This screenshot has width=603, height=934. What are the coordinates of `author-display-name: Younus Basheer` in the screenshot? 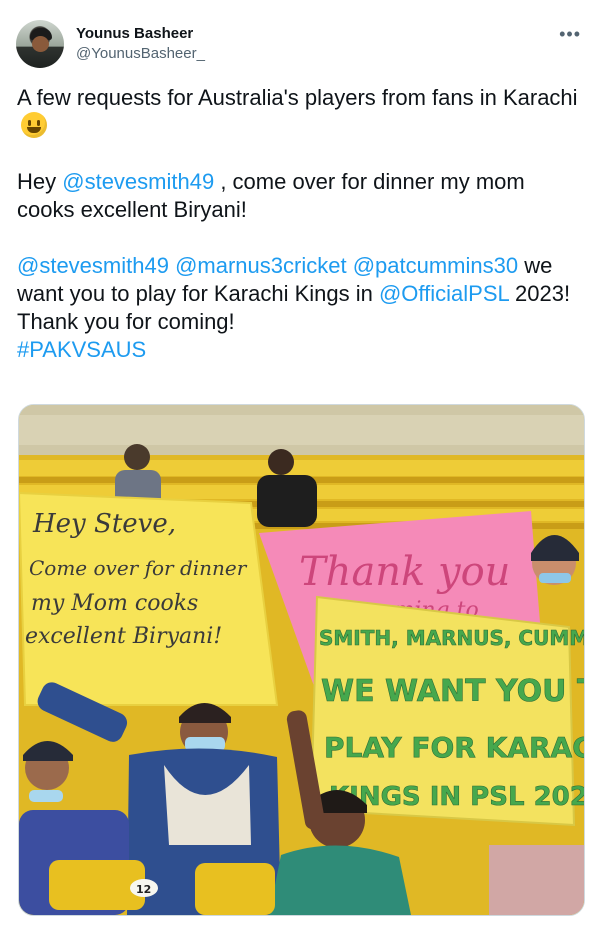 It's located at (140, 34).